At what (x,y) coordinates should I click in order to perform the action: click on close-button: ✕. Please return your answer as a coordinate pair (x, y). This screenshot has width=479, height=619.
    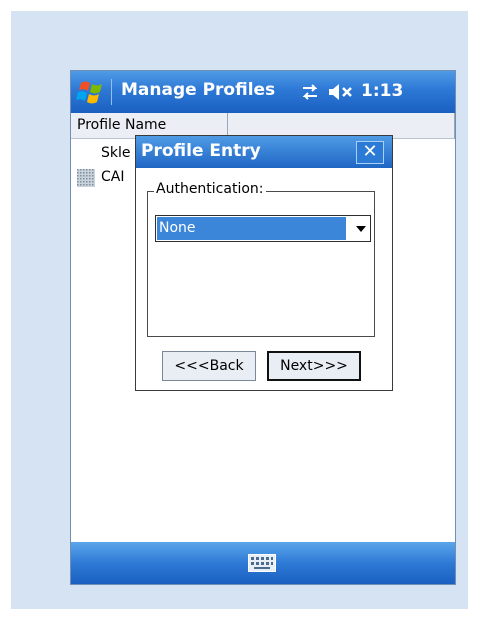
    Looking at the image, I should click on (370, 152).